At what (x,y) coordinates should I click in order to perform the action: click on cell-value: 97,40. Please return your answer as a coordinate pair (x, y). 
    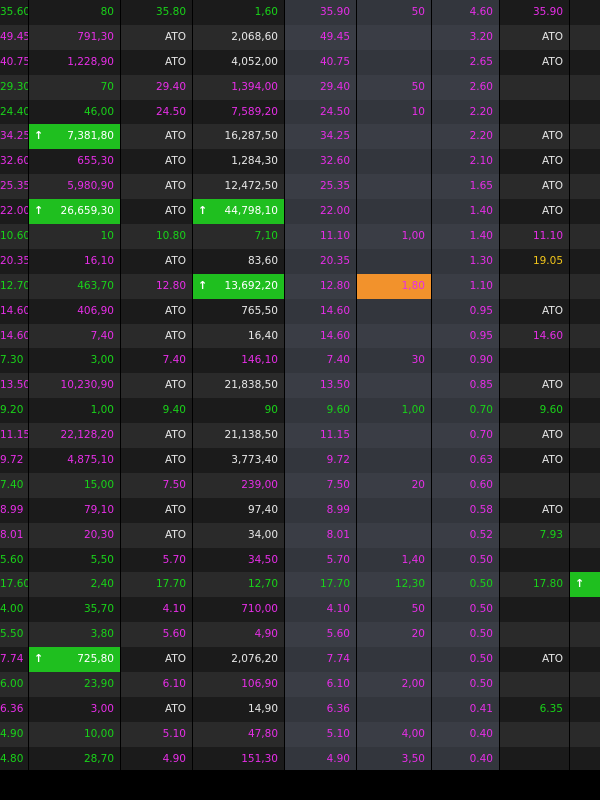
    Looking at the image, I should click on (262, 509).